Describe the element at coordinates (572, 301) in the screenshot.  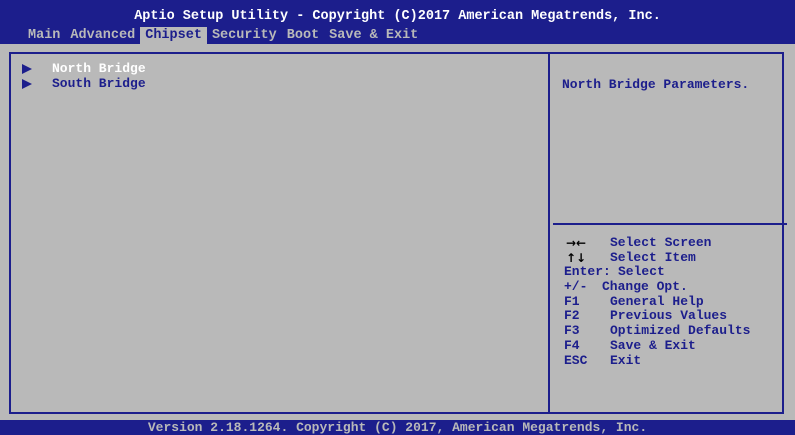
I see `key-name: F1` at that location.